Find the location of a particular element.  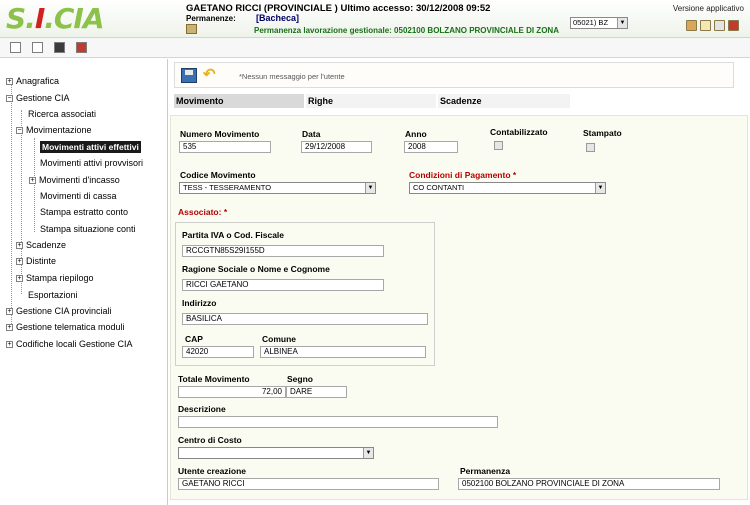

sidebar-item-movimentazione: − Movimentazione is located at coordinates (54, 130).